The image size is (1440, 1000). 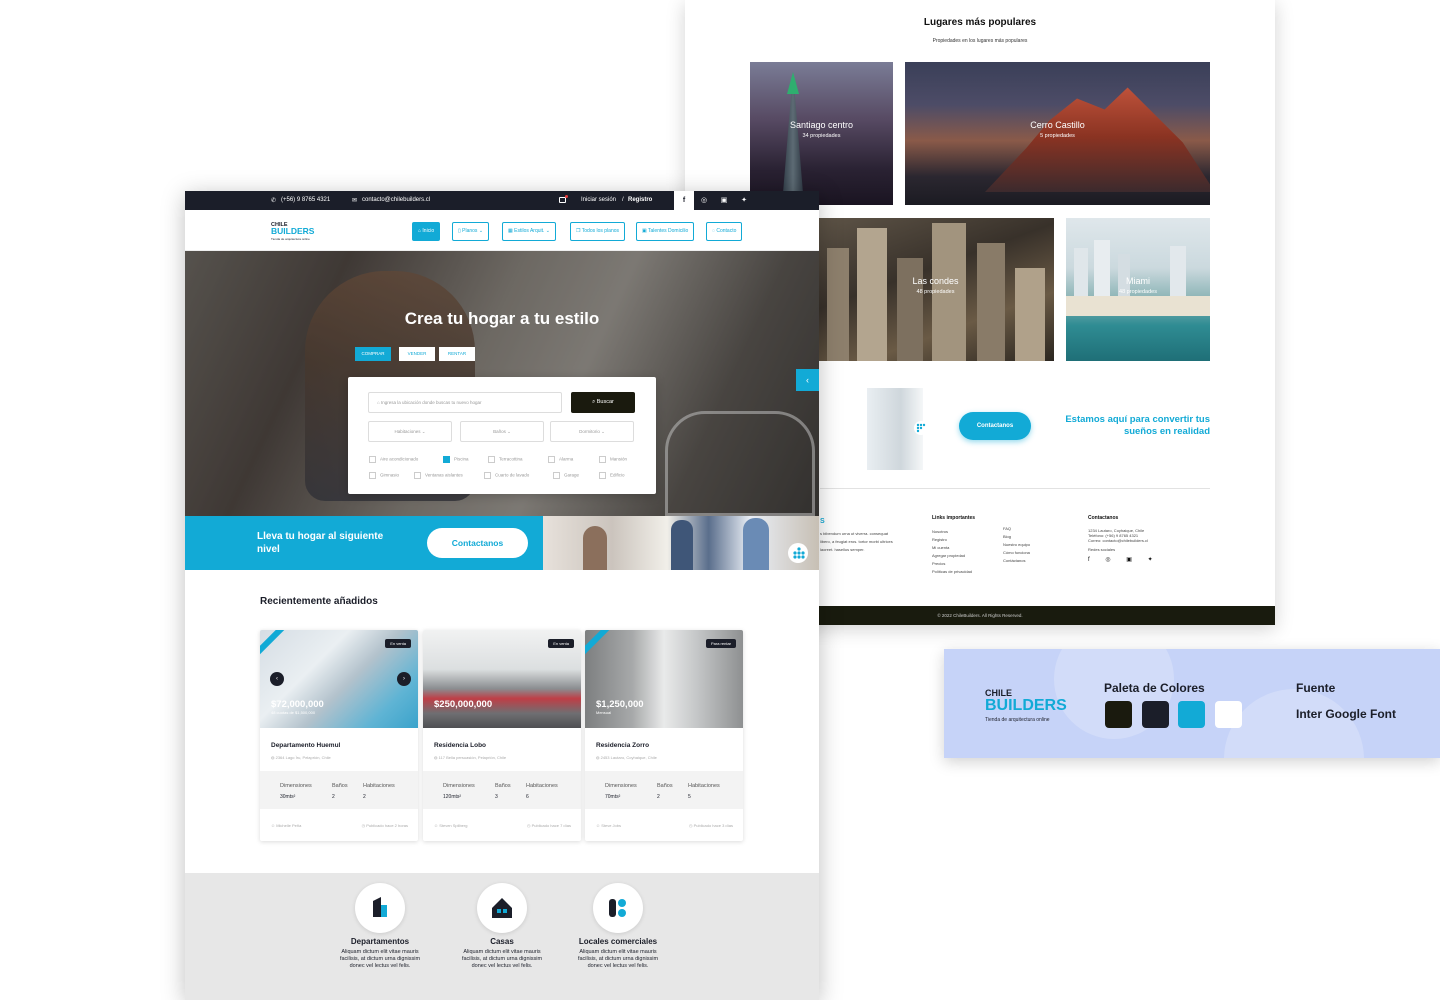 What do you see at coordinates (471, 231) in the screenshot?
I see `nav-planos: ▯ Planos ⌄` at bounding box center [471, 231].